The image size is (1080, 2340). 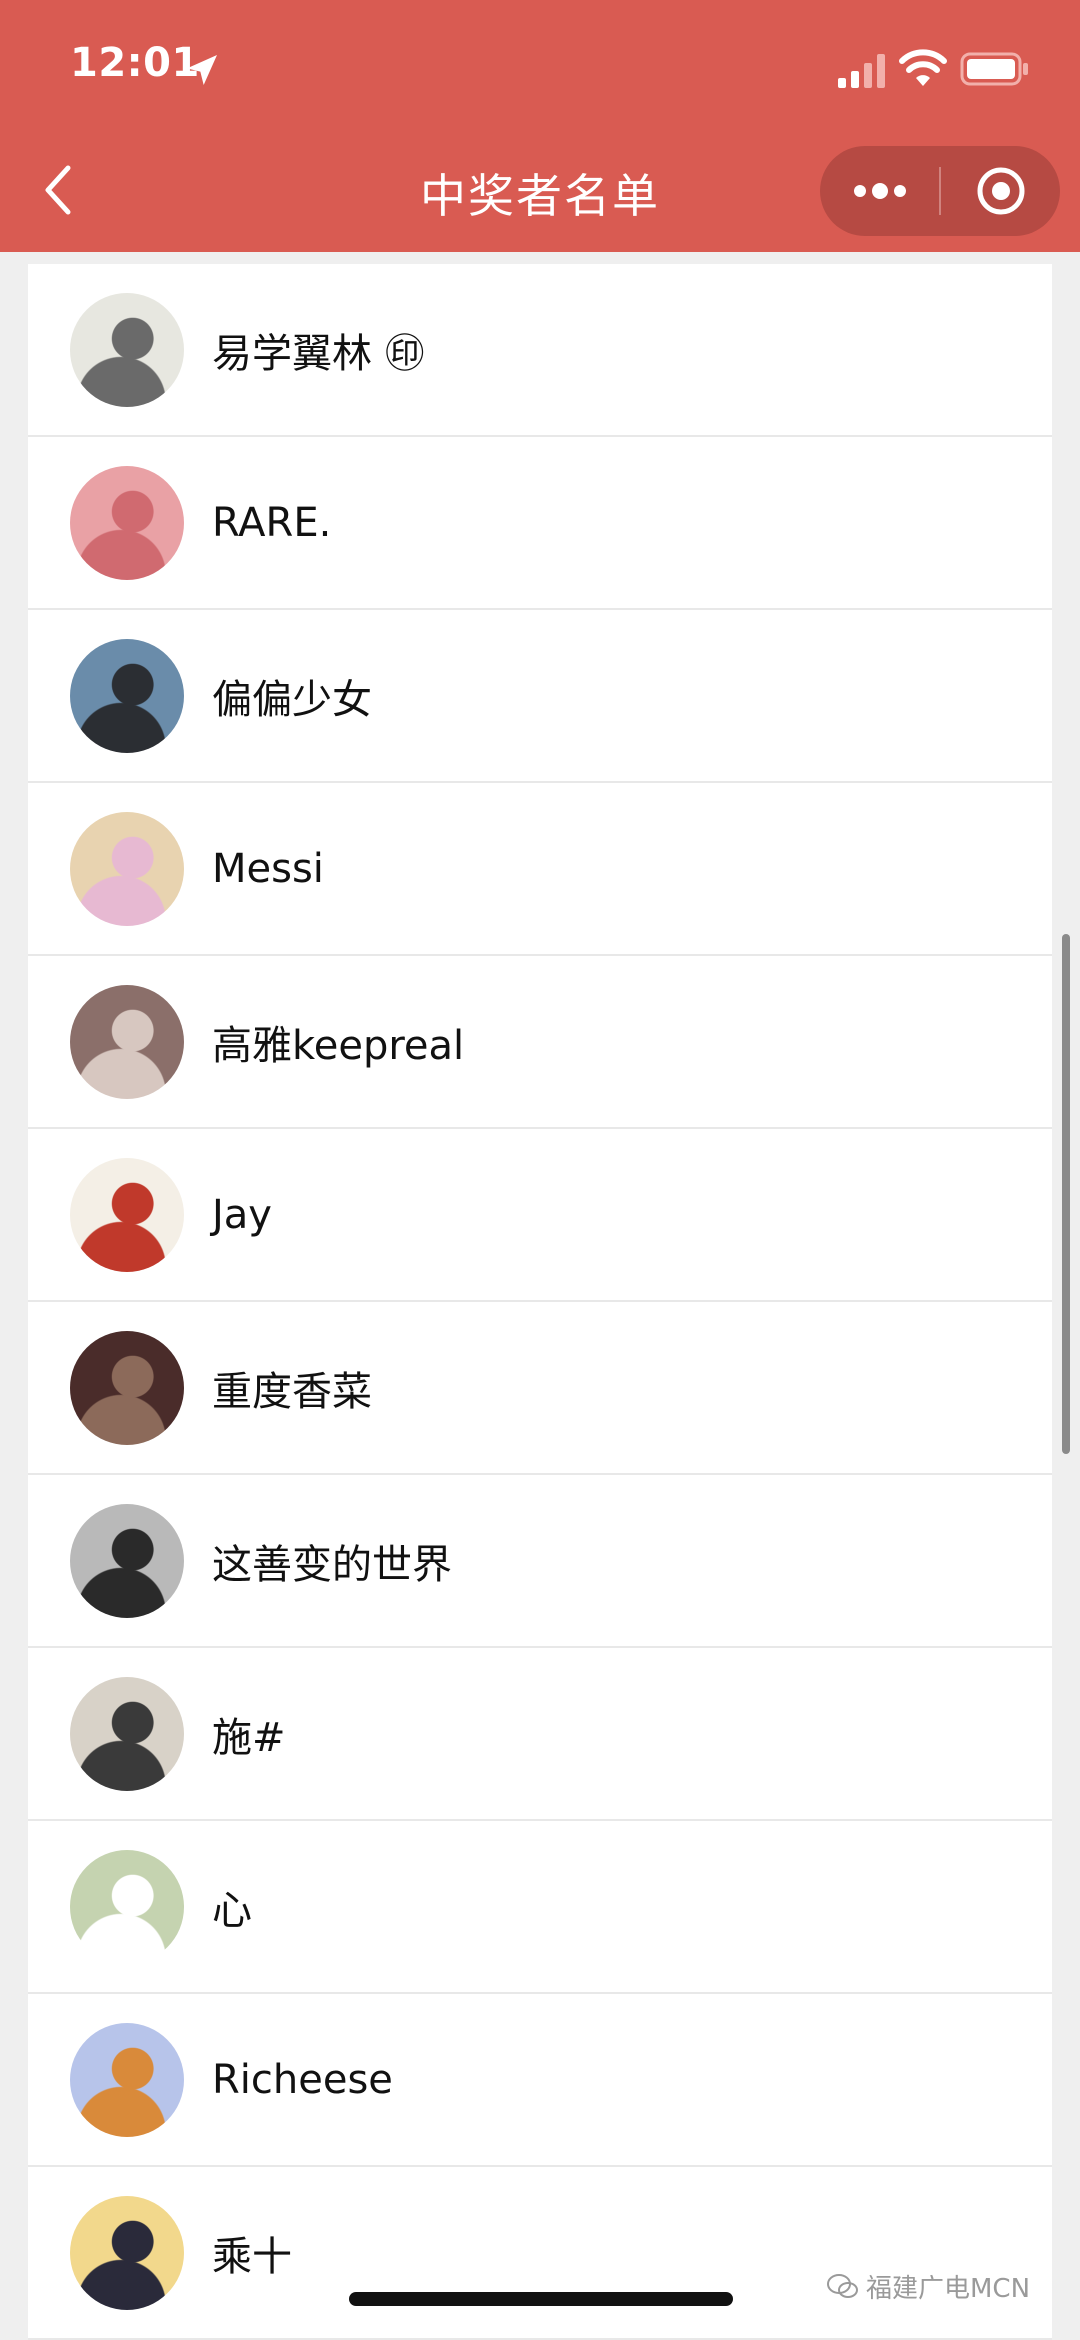 I want to click on winner-name: 易学翼林 ㊞, so click(x=318, y=353).